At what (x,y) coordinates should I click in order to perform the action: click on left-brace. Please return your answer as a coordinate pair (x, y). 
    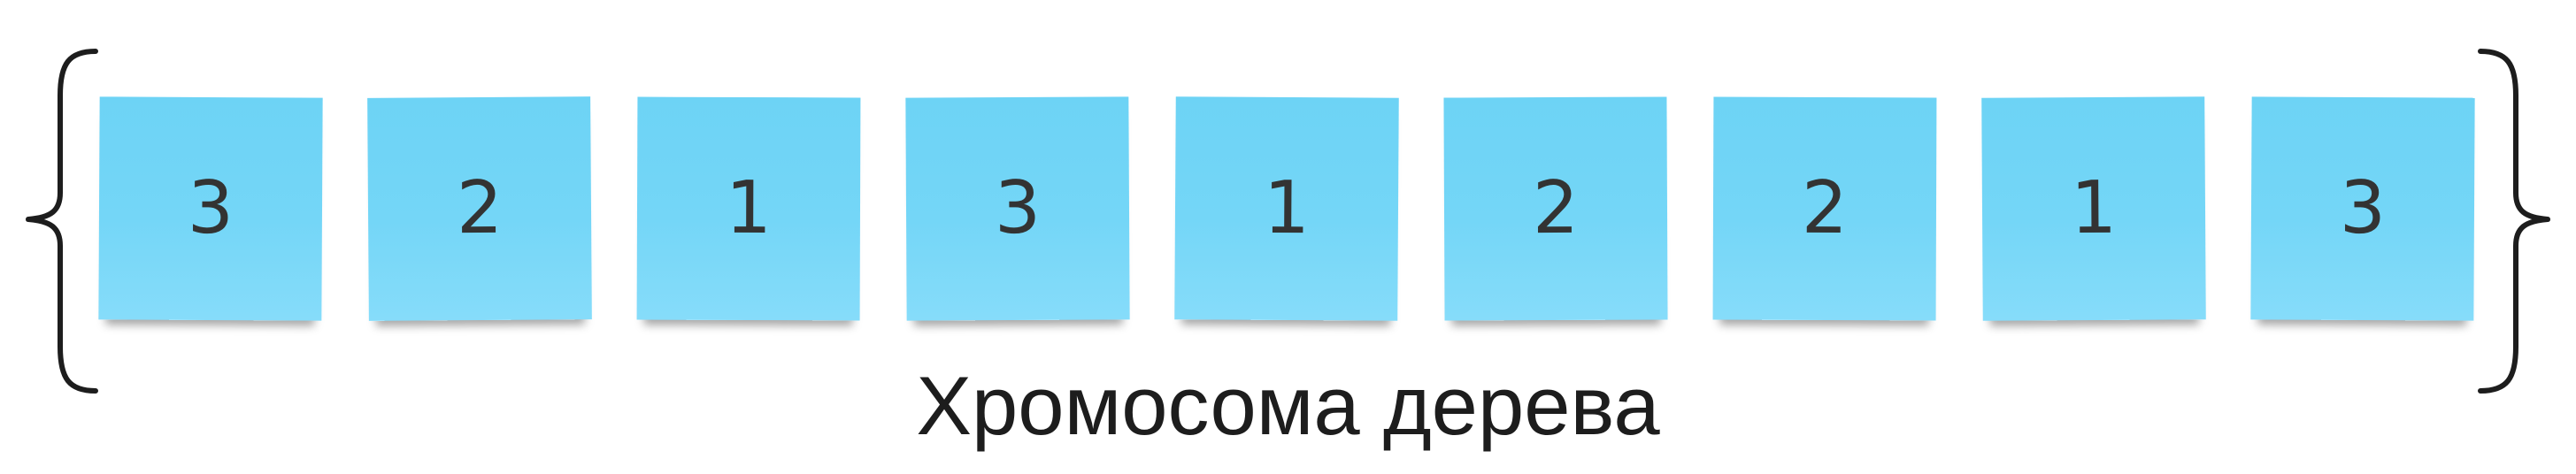
    Looking at the image, I should click on (62, 221).